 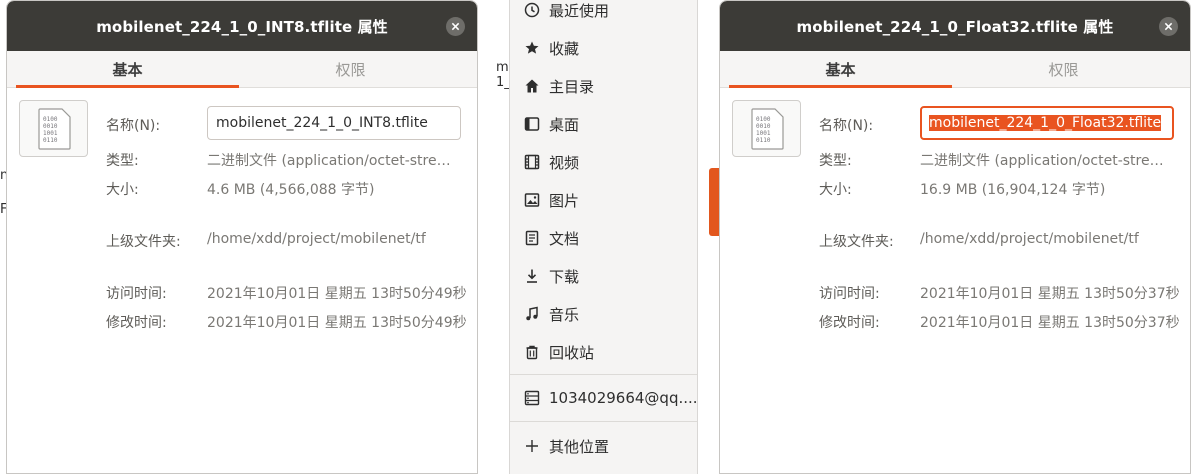 What do you see at coordinates (532, 10) in the screenshot?
I see `clock-icon` at bounding box center [532, 10].